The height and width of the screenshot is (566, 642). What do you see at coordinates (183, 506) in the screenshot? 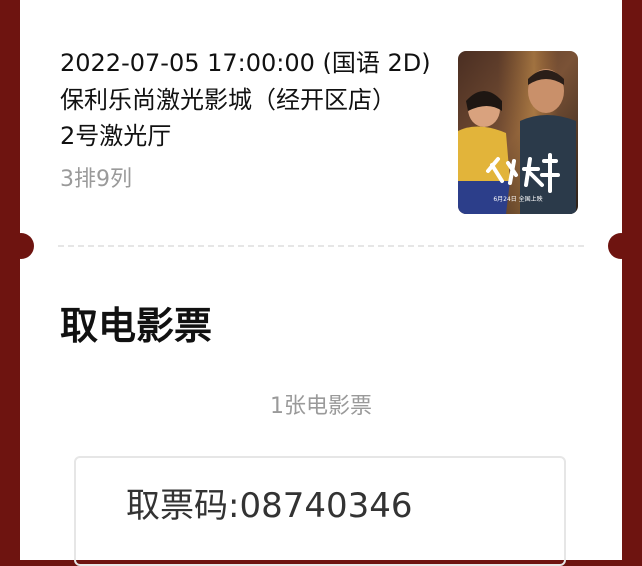
I see `pickup-code-label: 取票码:` at bounding box center [183, 506].